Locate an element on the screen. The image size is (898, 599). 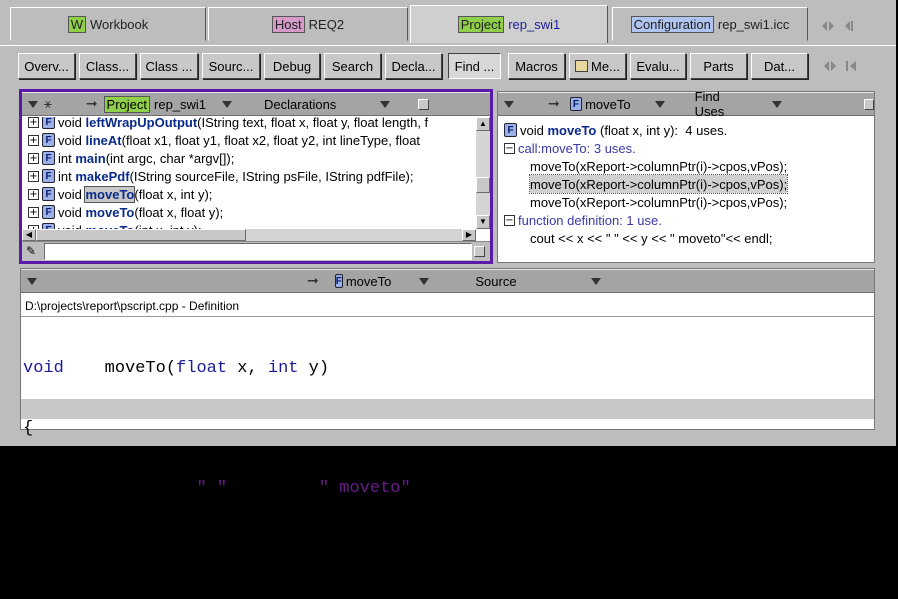
horizontal-scrollbar: ◀ ▶ is located at coordinates (249, 235).